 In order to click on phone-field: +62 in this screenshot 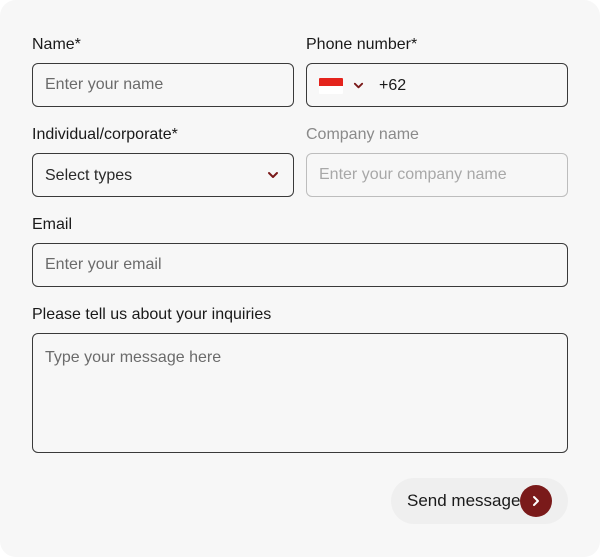, I will do `click(437, 85)`.